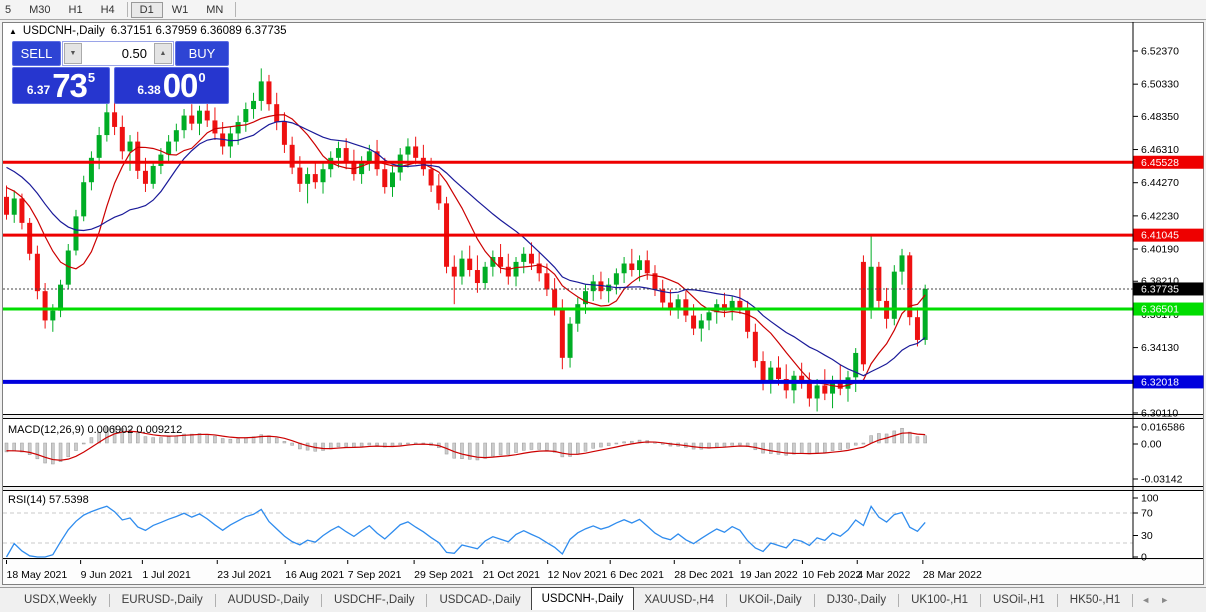 The width and height of the screenshot is (1206, 612). Describe the element at coordinates (37, 575) in the screenshot. I see `svg-text: 18 May 2021` at that location.